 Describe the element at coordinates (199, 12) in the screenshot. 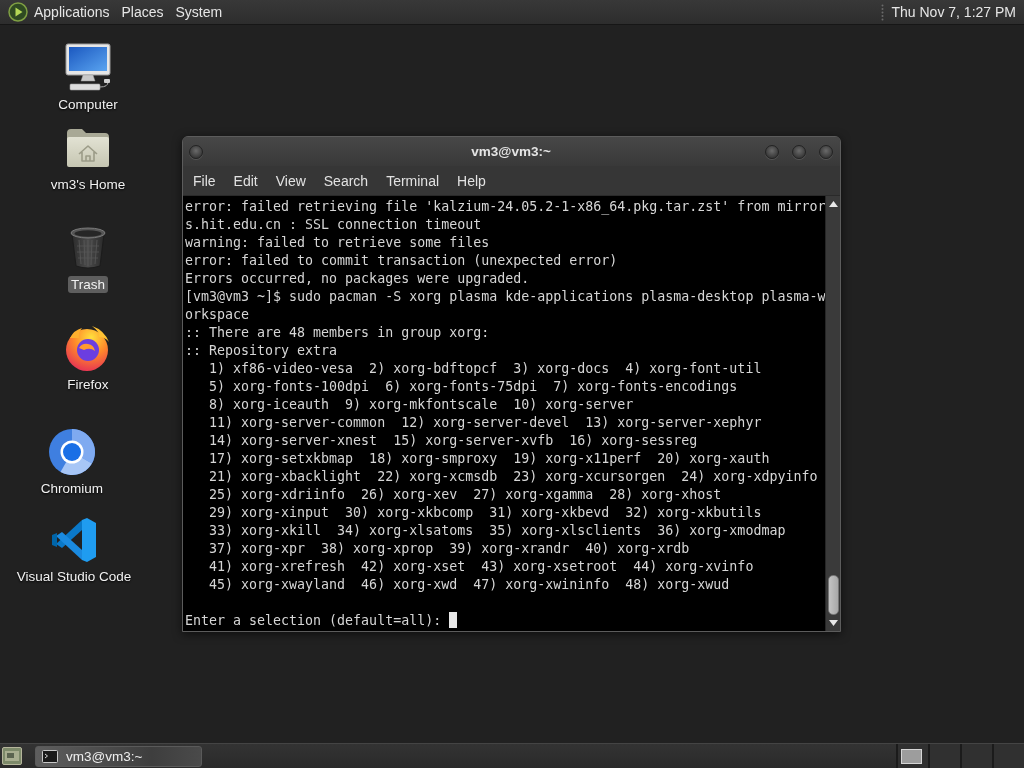

I see `panel-menu: System` at that location.